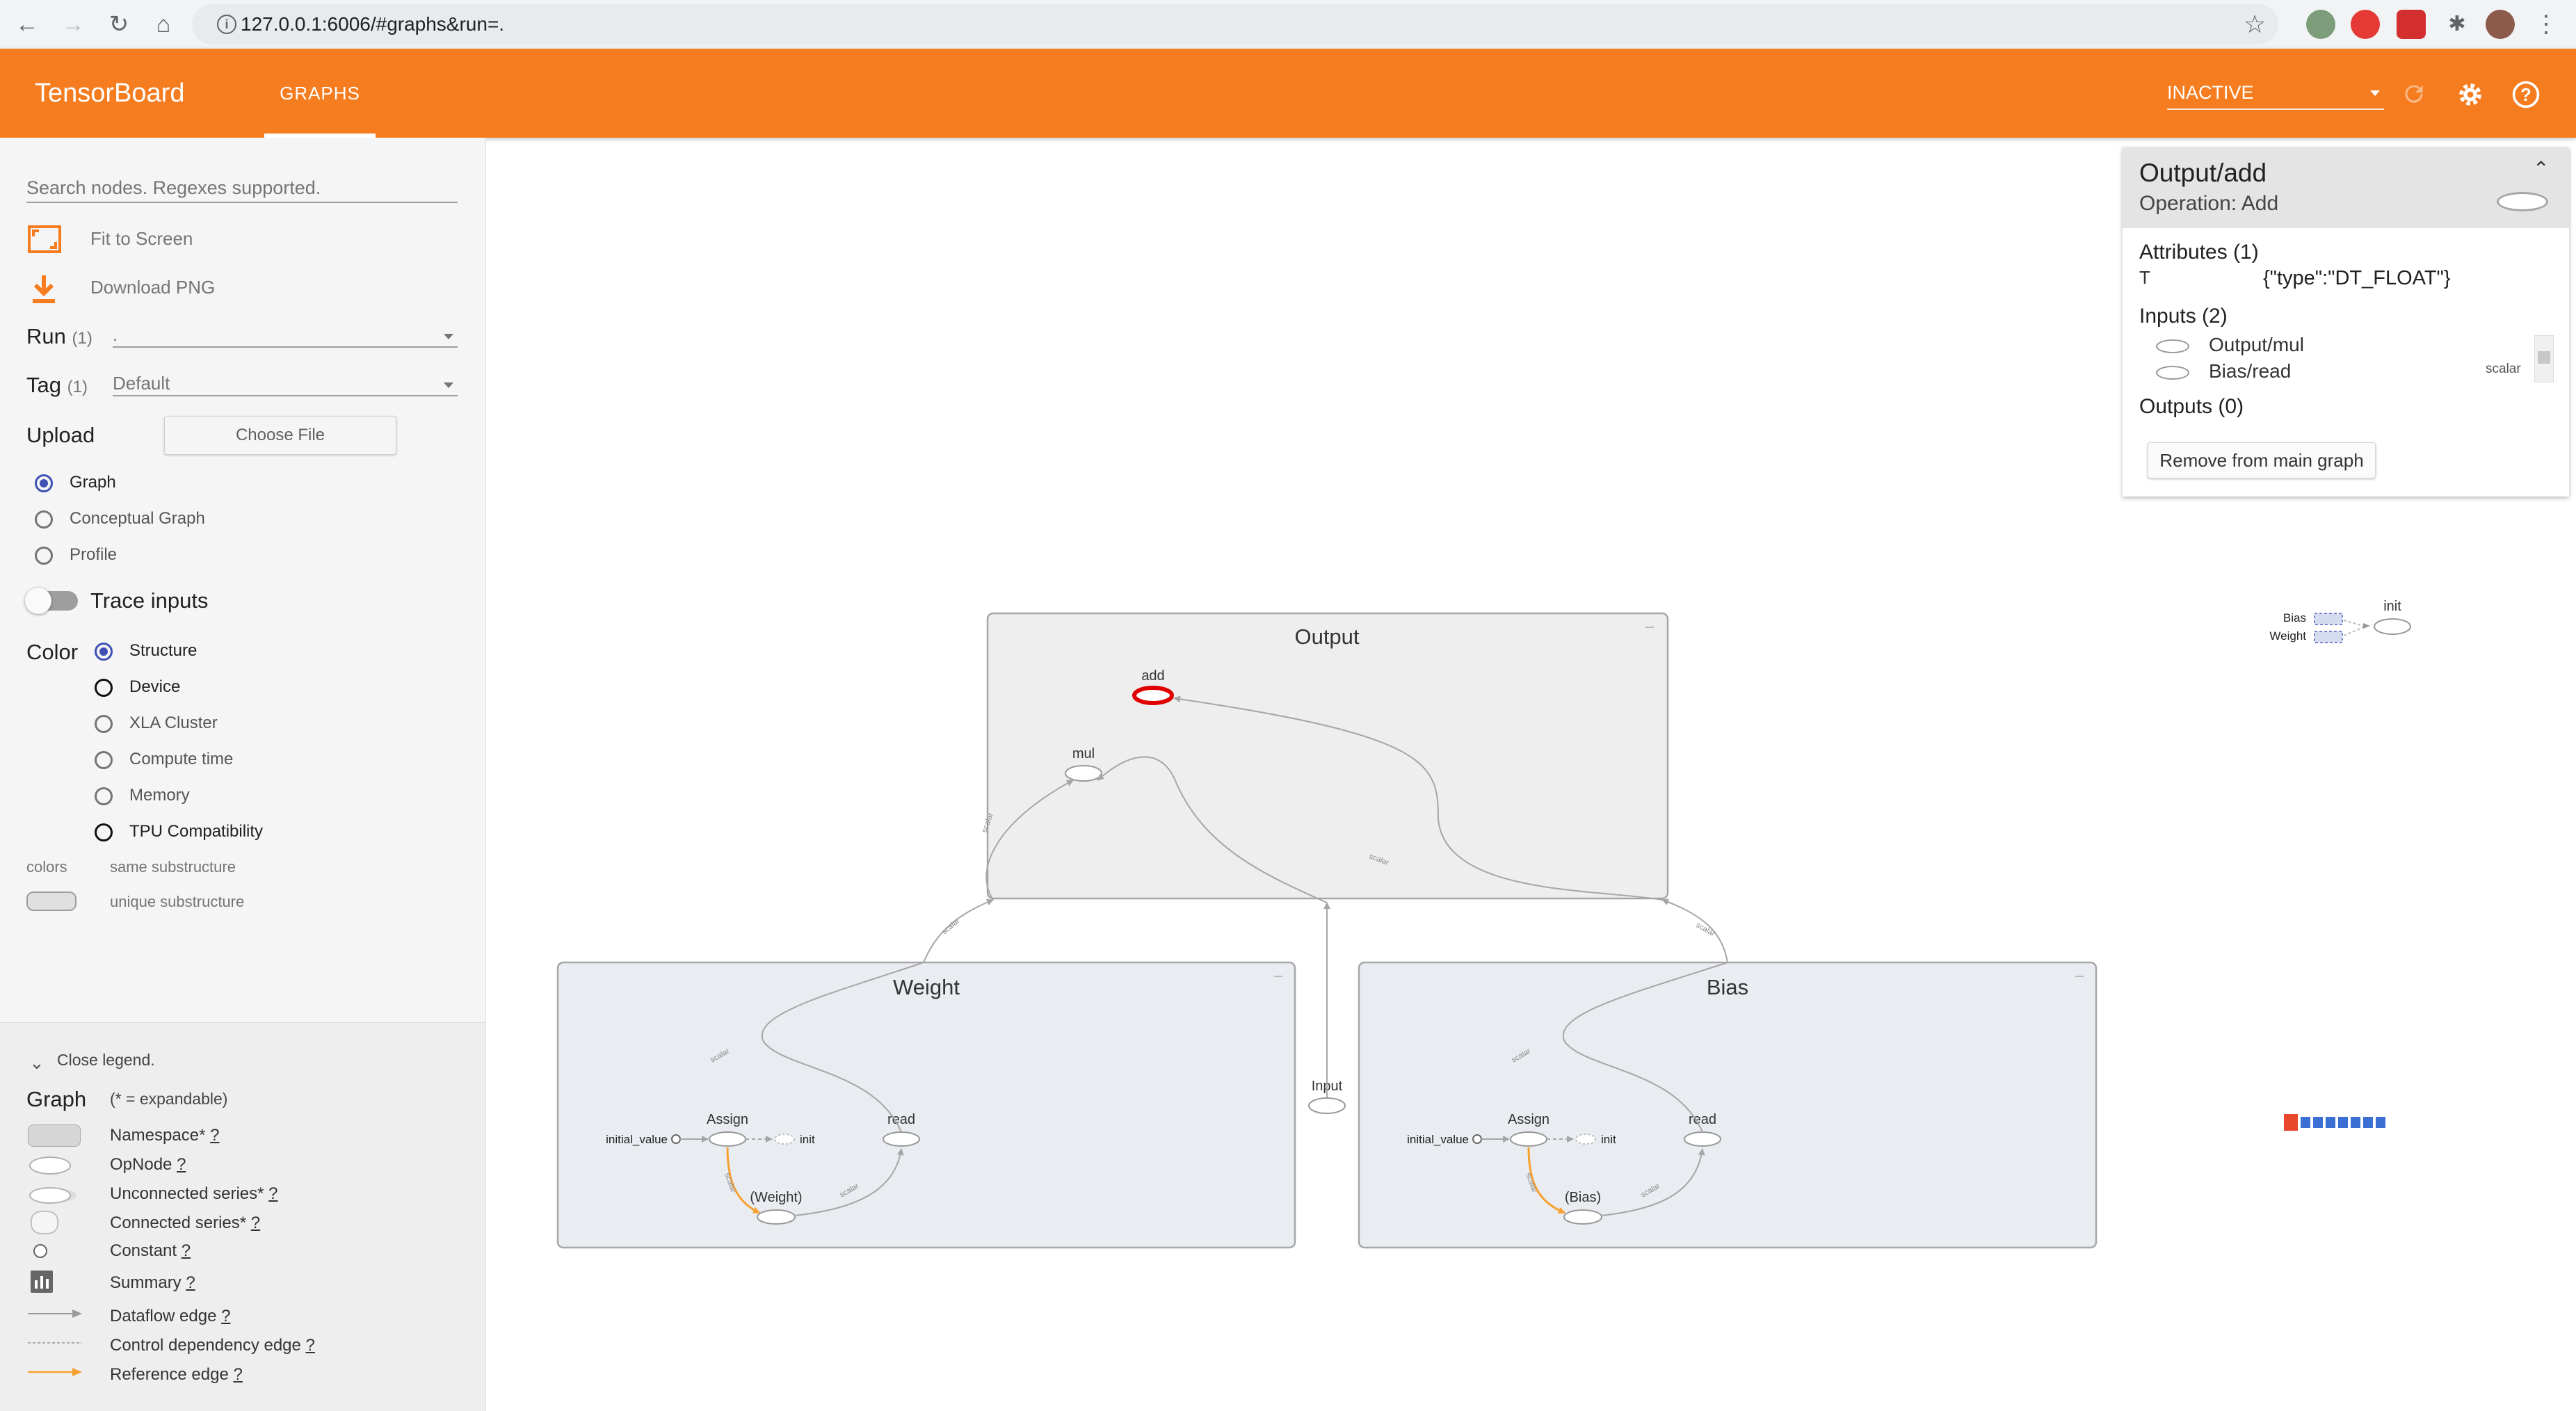 The height and width of the screenshot is (1411, 2576). I want to click on radio-xla-cluster, so click(104, 724).